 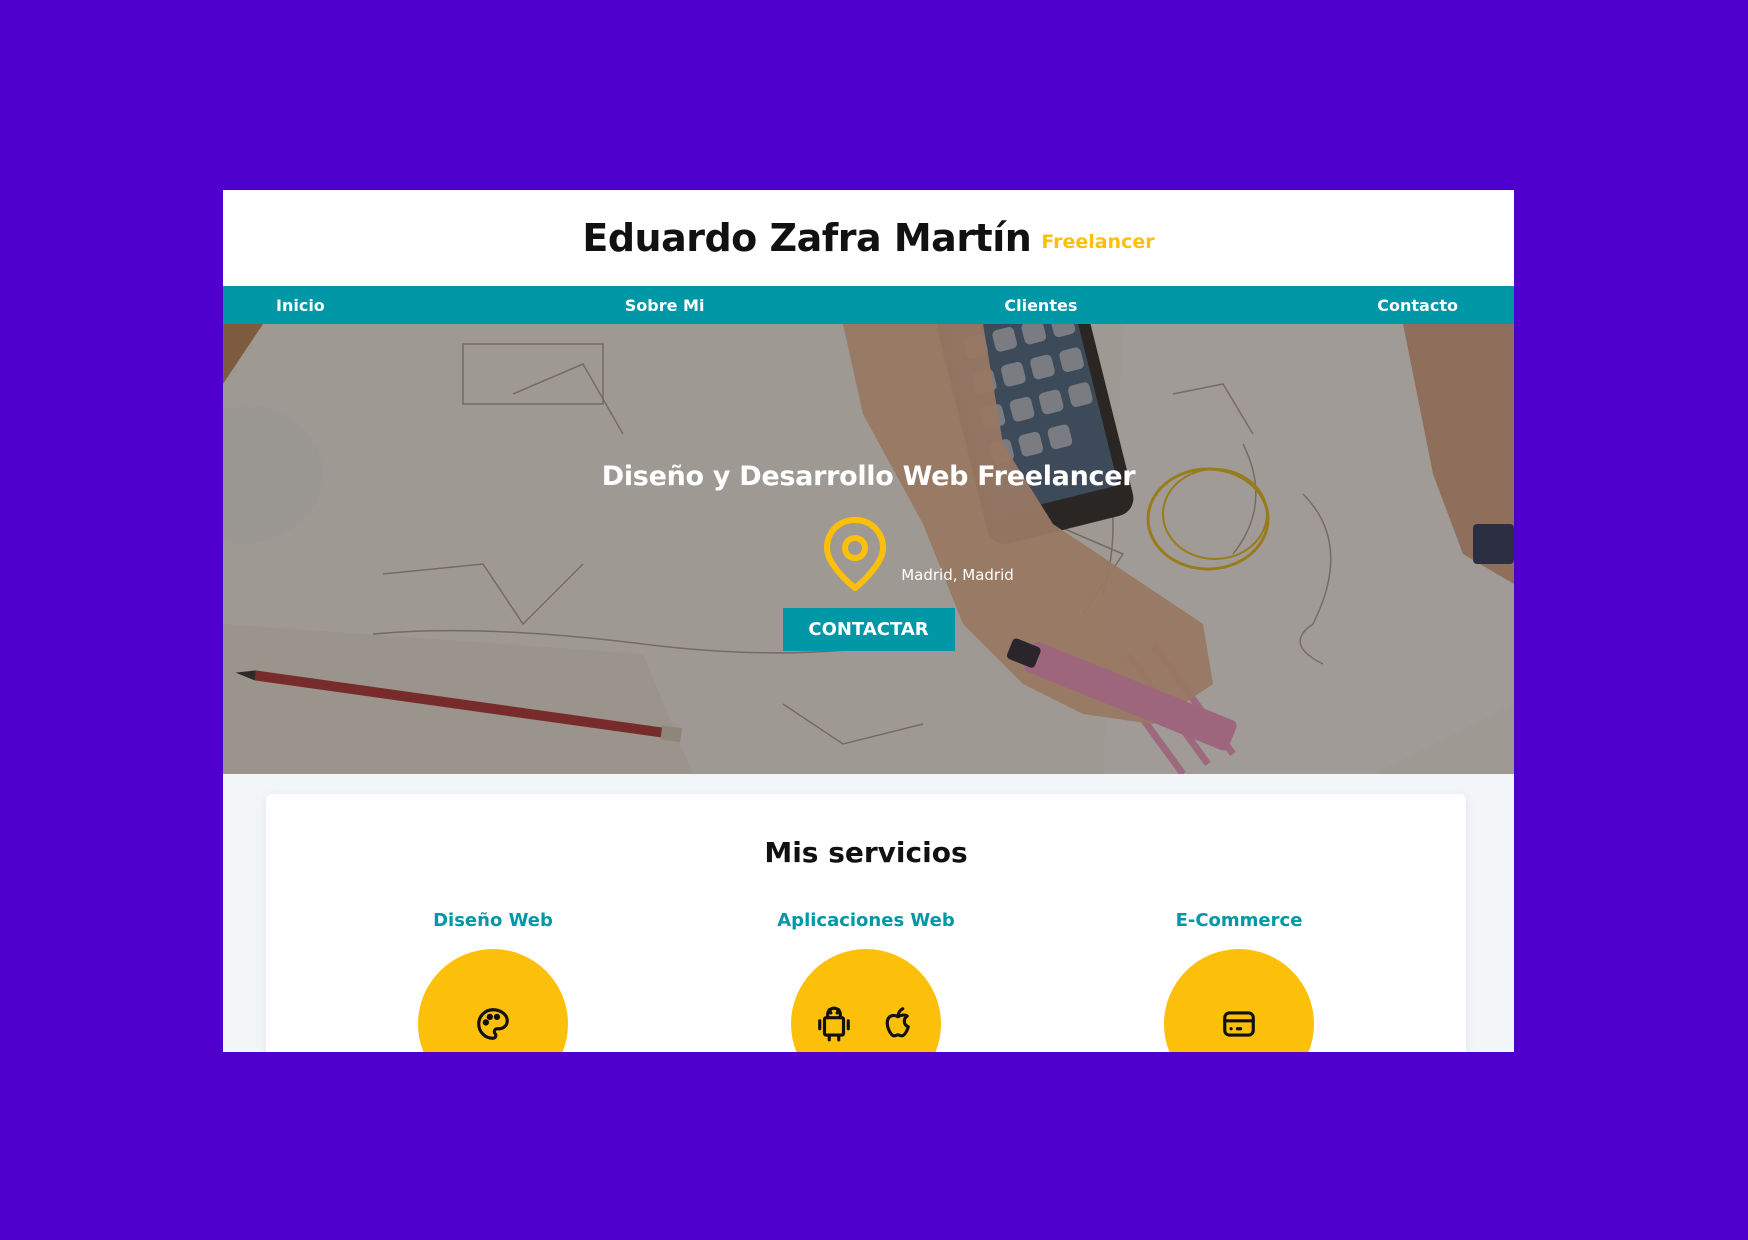 I want to click on service-aplicaciones-web: Aplicaciones Web, so click(x=866, y=981).